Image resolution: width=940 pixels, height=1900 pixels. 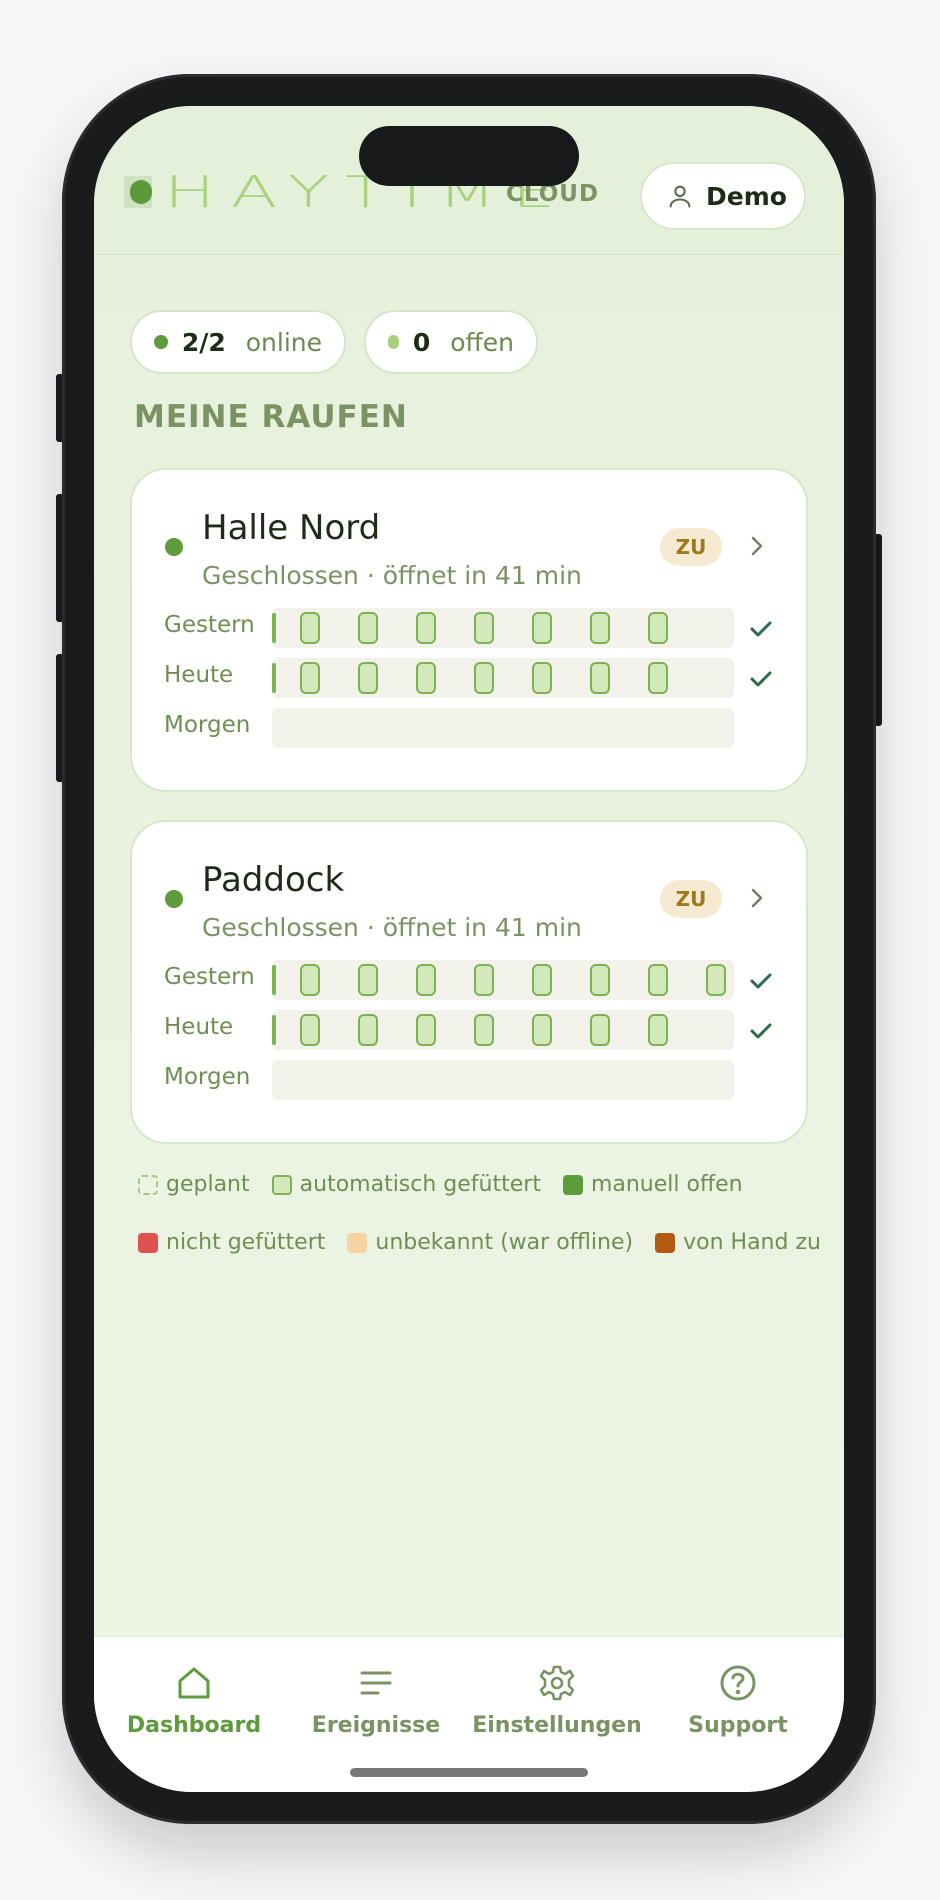 I want to click on nav-events: Ereignisse, so click(x=376, y=1700).